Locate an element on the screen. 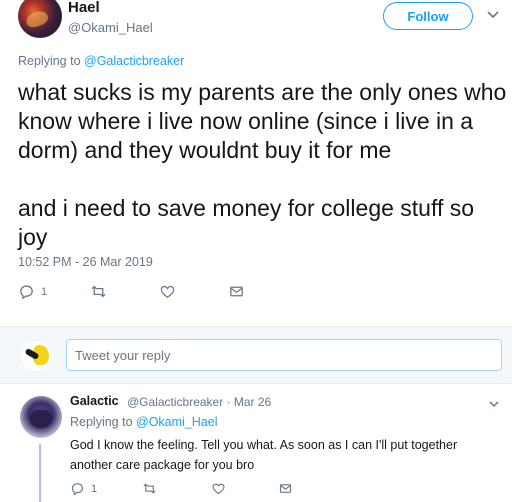  handle: @Okami_Hael is located at coordinates (110, 27).